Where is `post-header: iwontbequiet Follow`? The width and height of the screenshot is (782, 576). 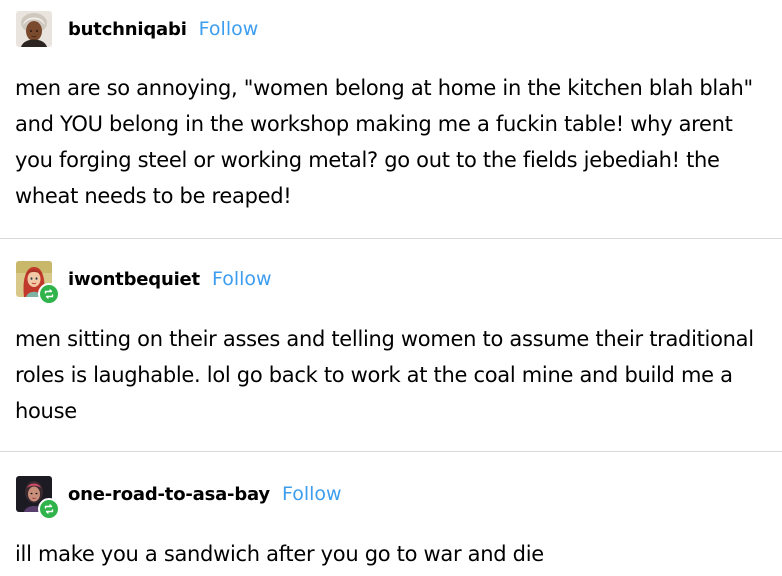
post-header: iwontbequiet Follow is located at coordinates (144, 282).